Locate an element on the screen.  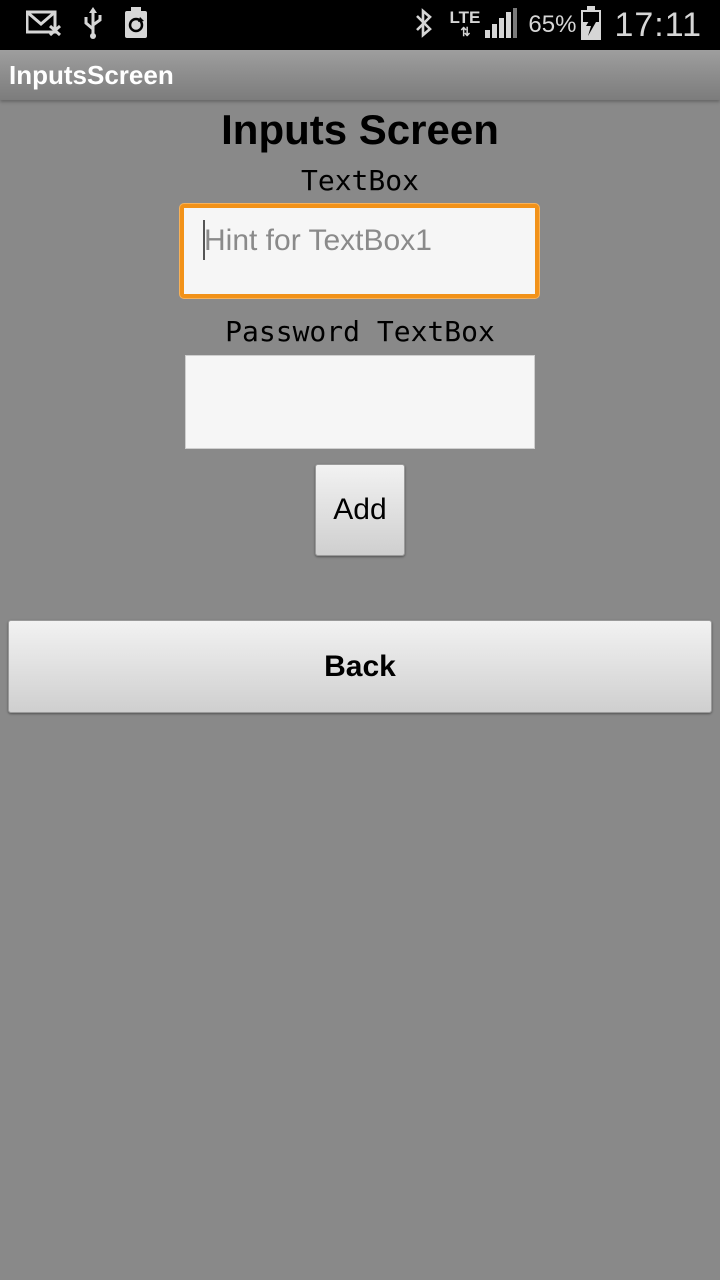
status-bar: LTE ⇅ 65% 17:11 is located at coordinates (360, 25).